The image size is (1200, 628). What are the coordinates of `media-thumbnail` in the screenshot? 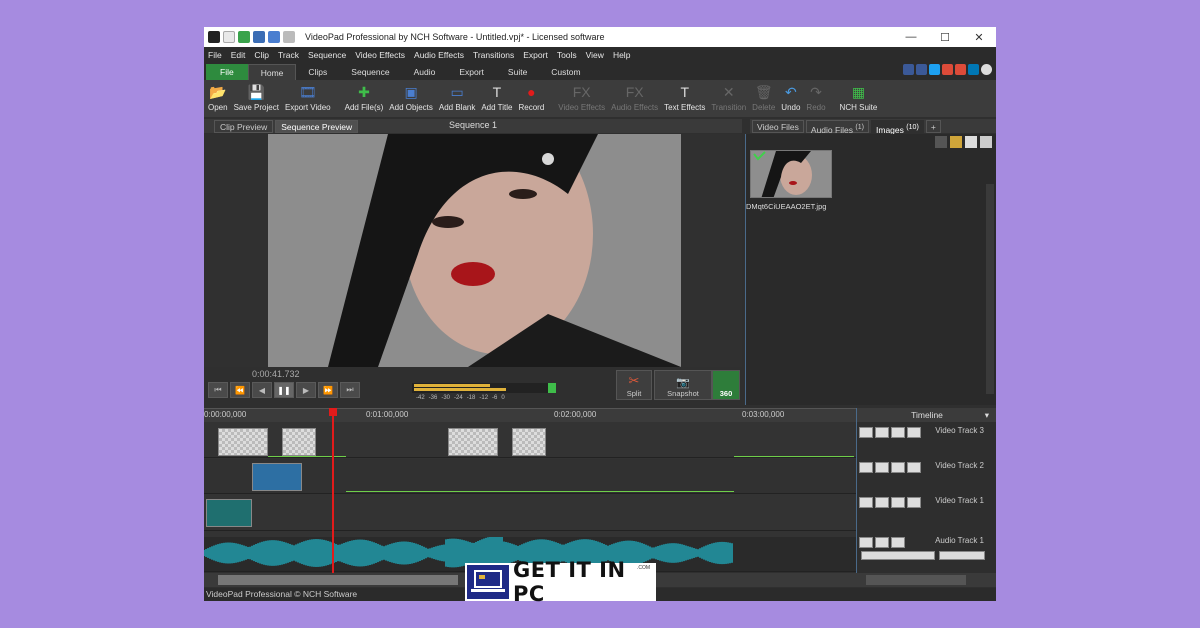 It's located at (791, 174).